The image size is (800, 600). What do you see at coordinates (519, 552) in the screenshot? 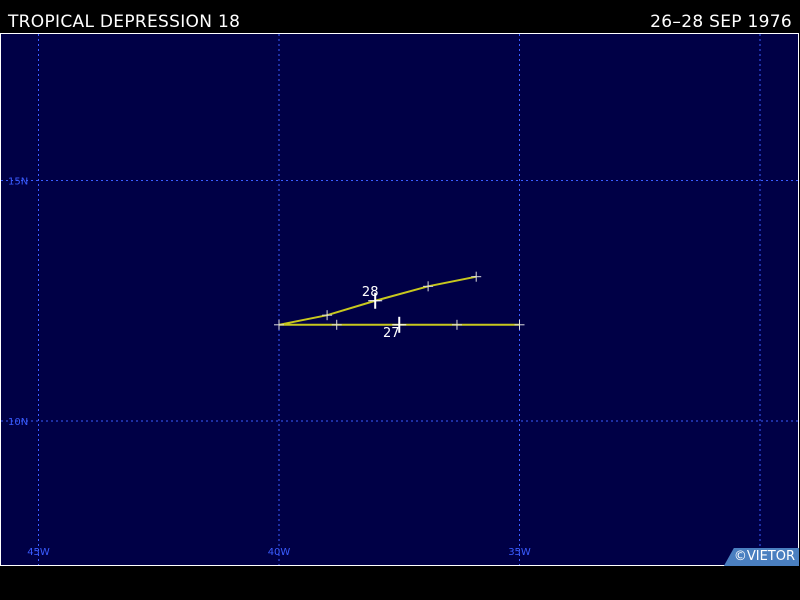
I see `lon-label: 35W` at bounding box center [519, 552].